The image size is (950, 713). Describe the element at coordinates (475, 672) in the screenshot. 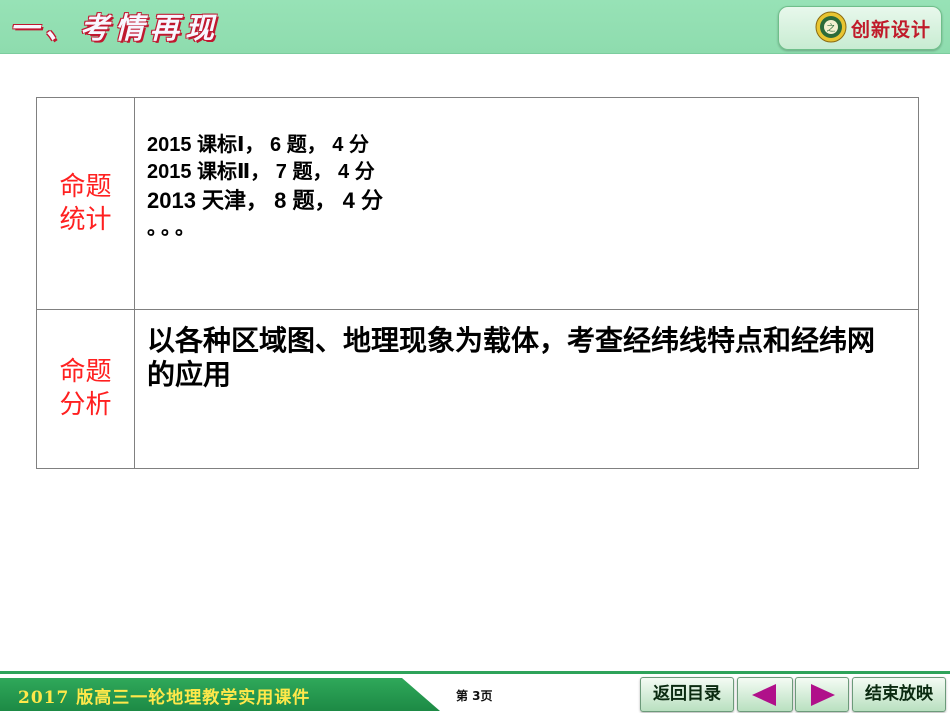

I see `footer-divider` at that location.